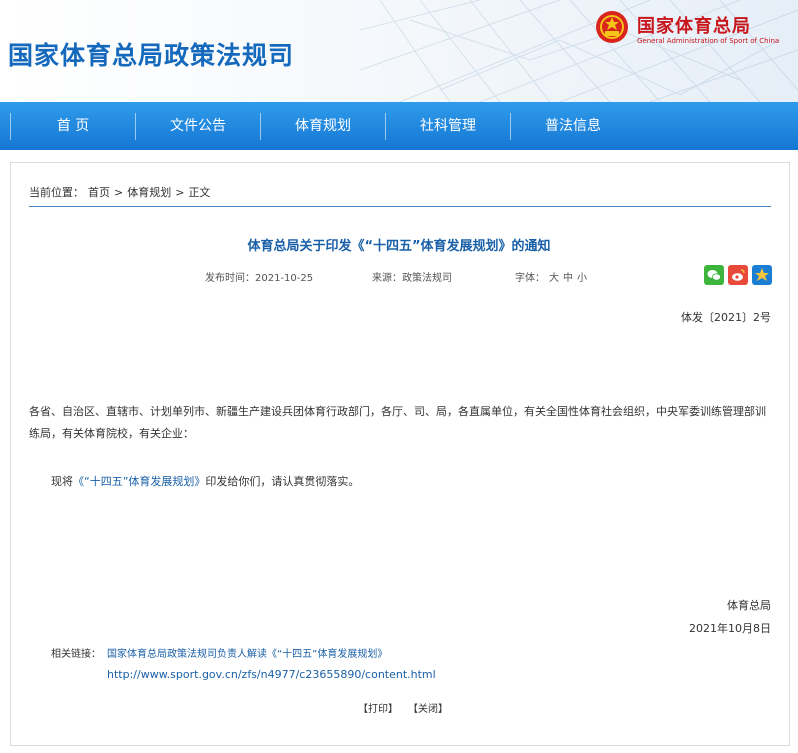  Describe the element at coordinates (714, 275) in the screenshot. I see `wechat-icon` at that location.